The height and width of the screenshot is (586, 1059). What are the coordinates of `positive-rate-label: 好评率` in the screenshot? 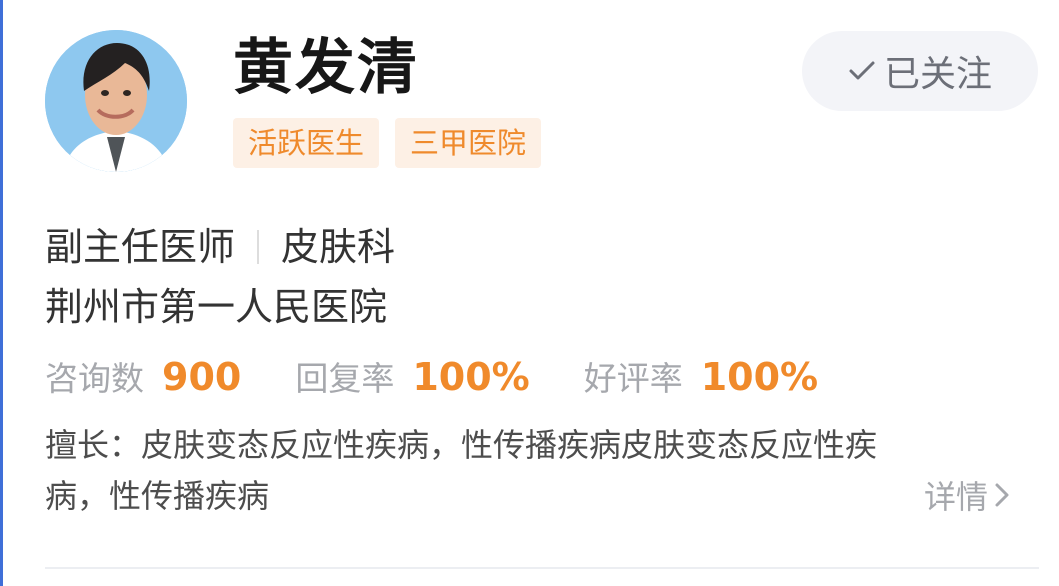 It's located at (633, 378).